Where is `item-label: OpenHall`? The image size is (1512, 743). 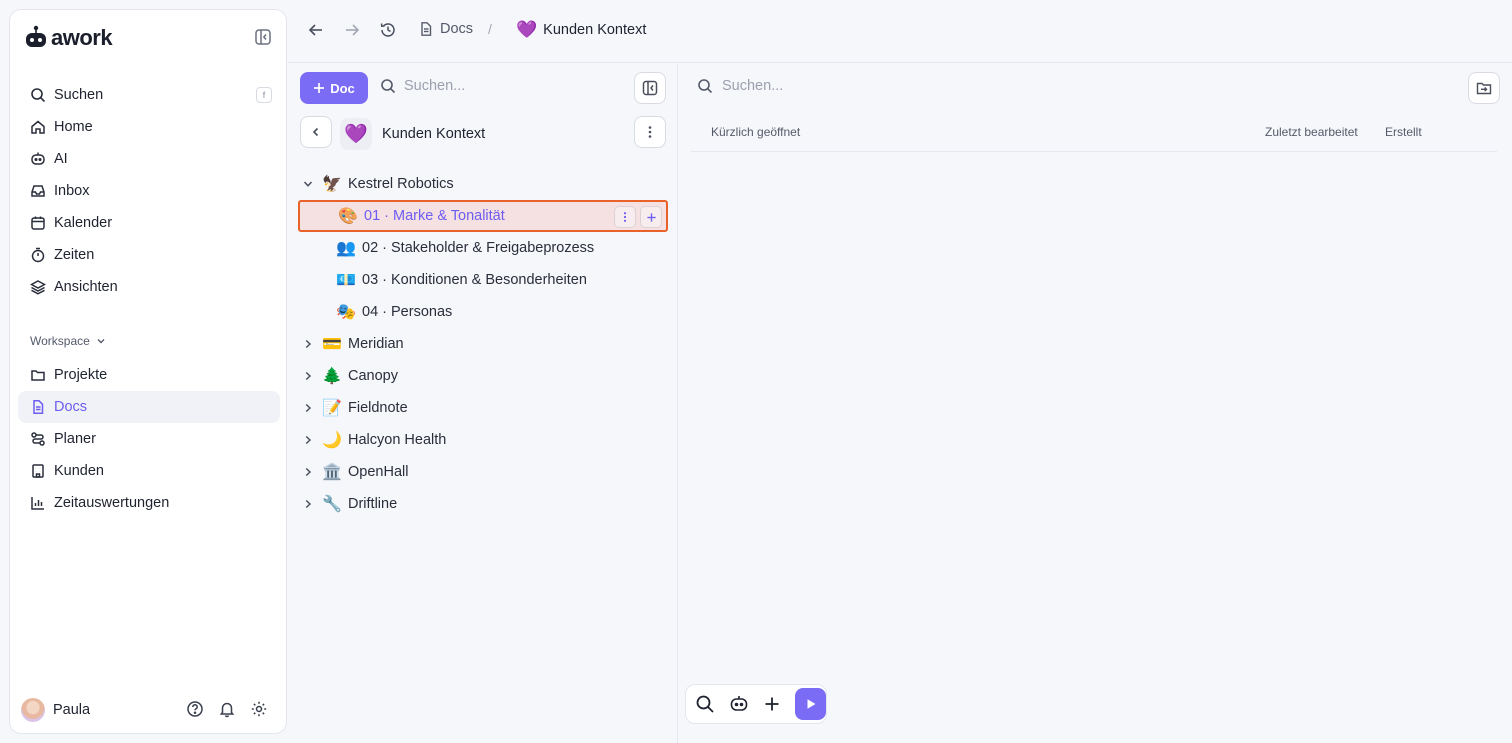
item-label: OpenHall is located at coordinates (378, 472).